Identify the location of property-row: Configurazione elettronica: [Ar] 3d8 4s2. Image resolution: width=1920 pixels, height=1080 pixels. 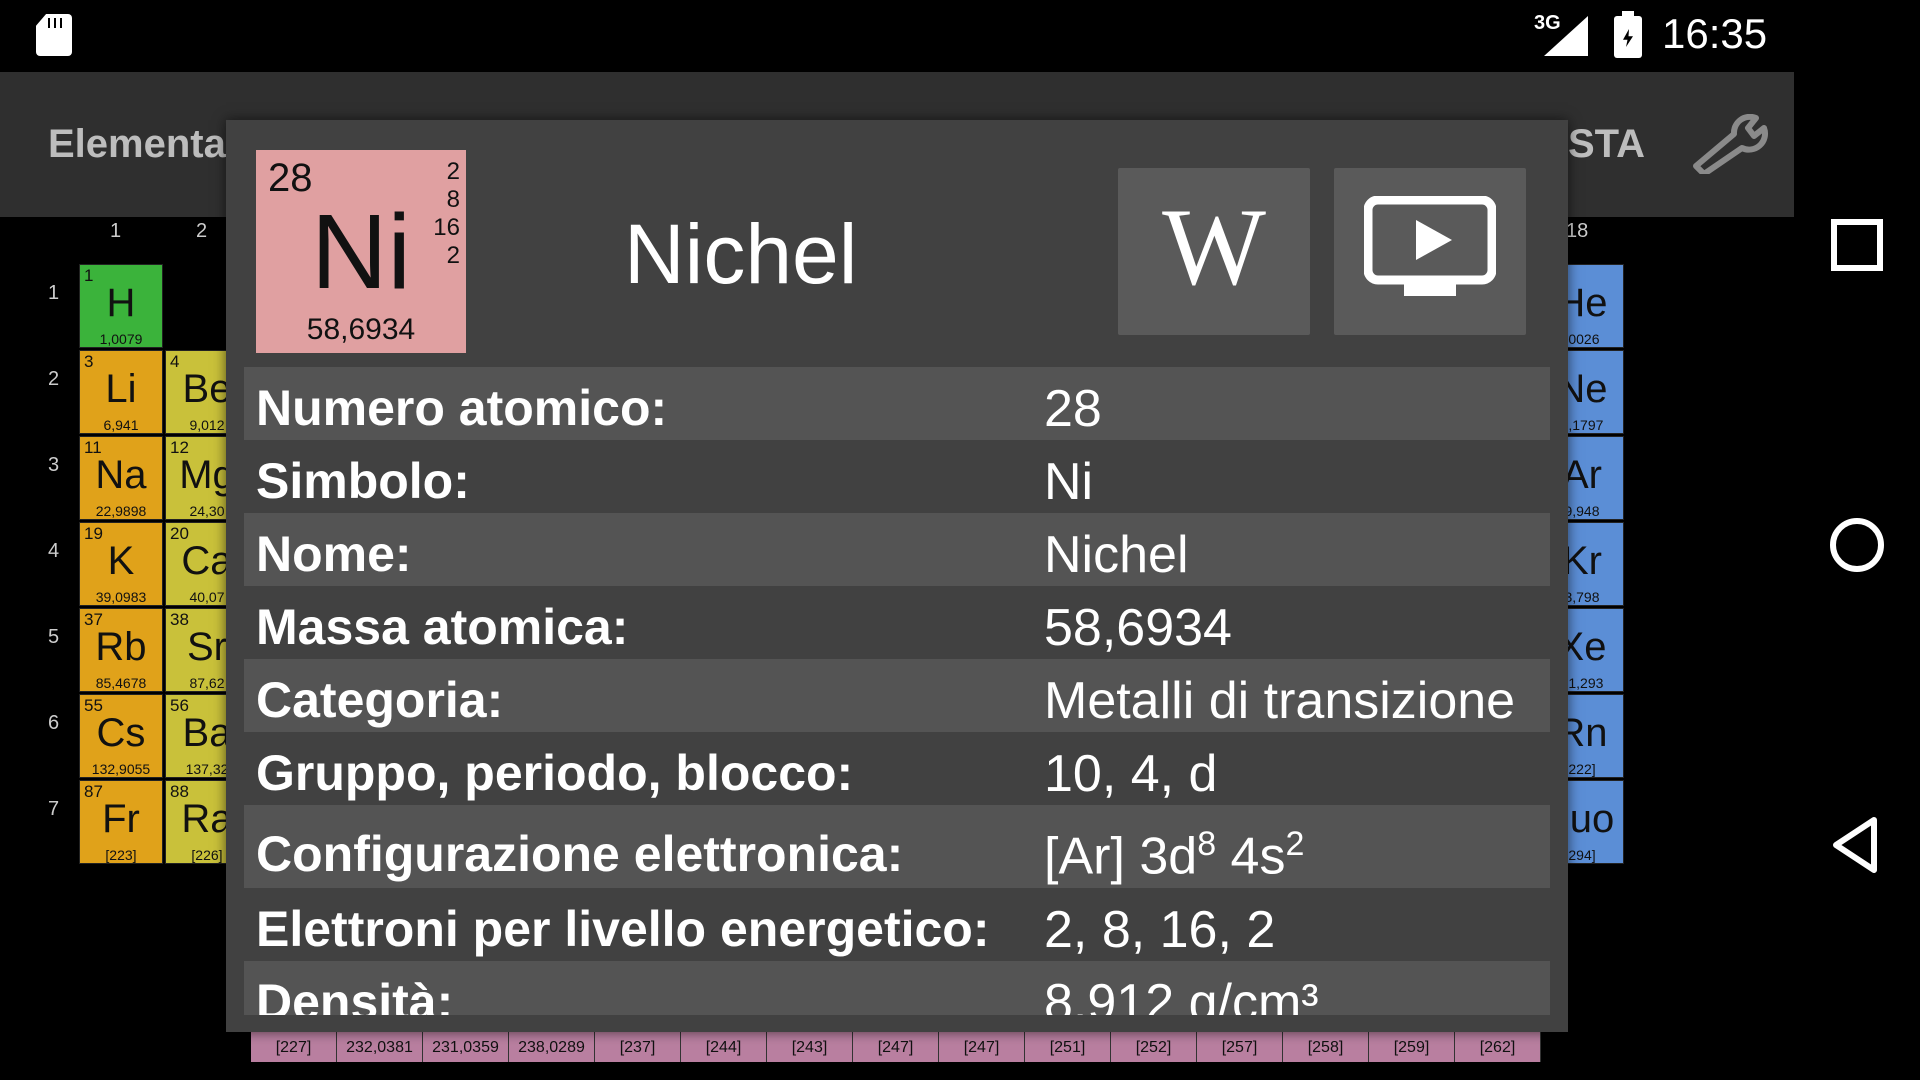
(897, 846).